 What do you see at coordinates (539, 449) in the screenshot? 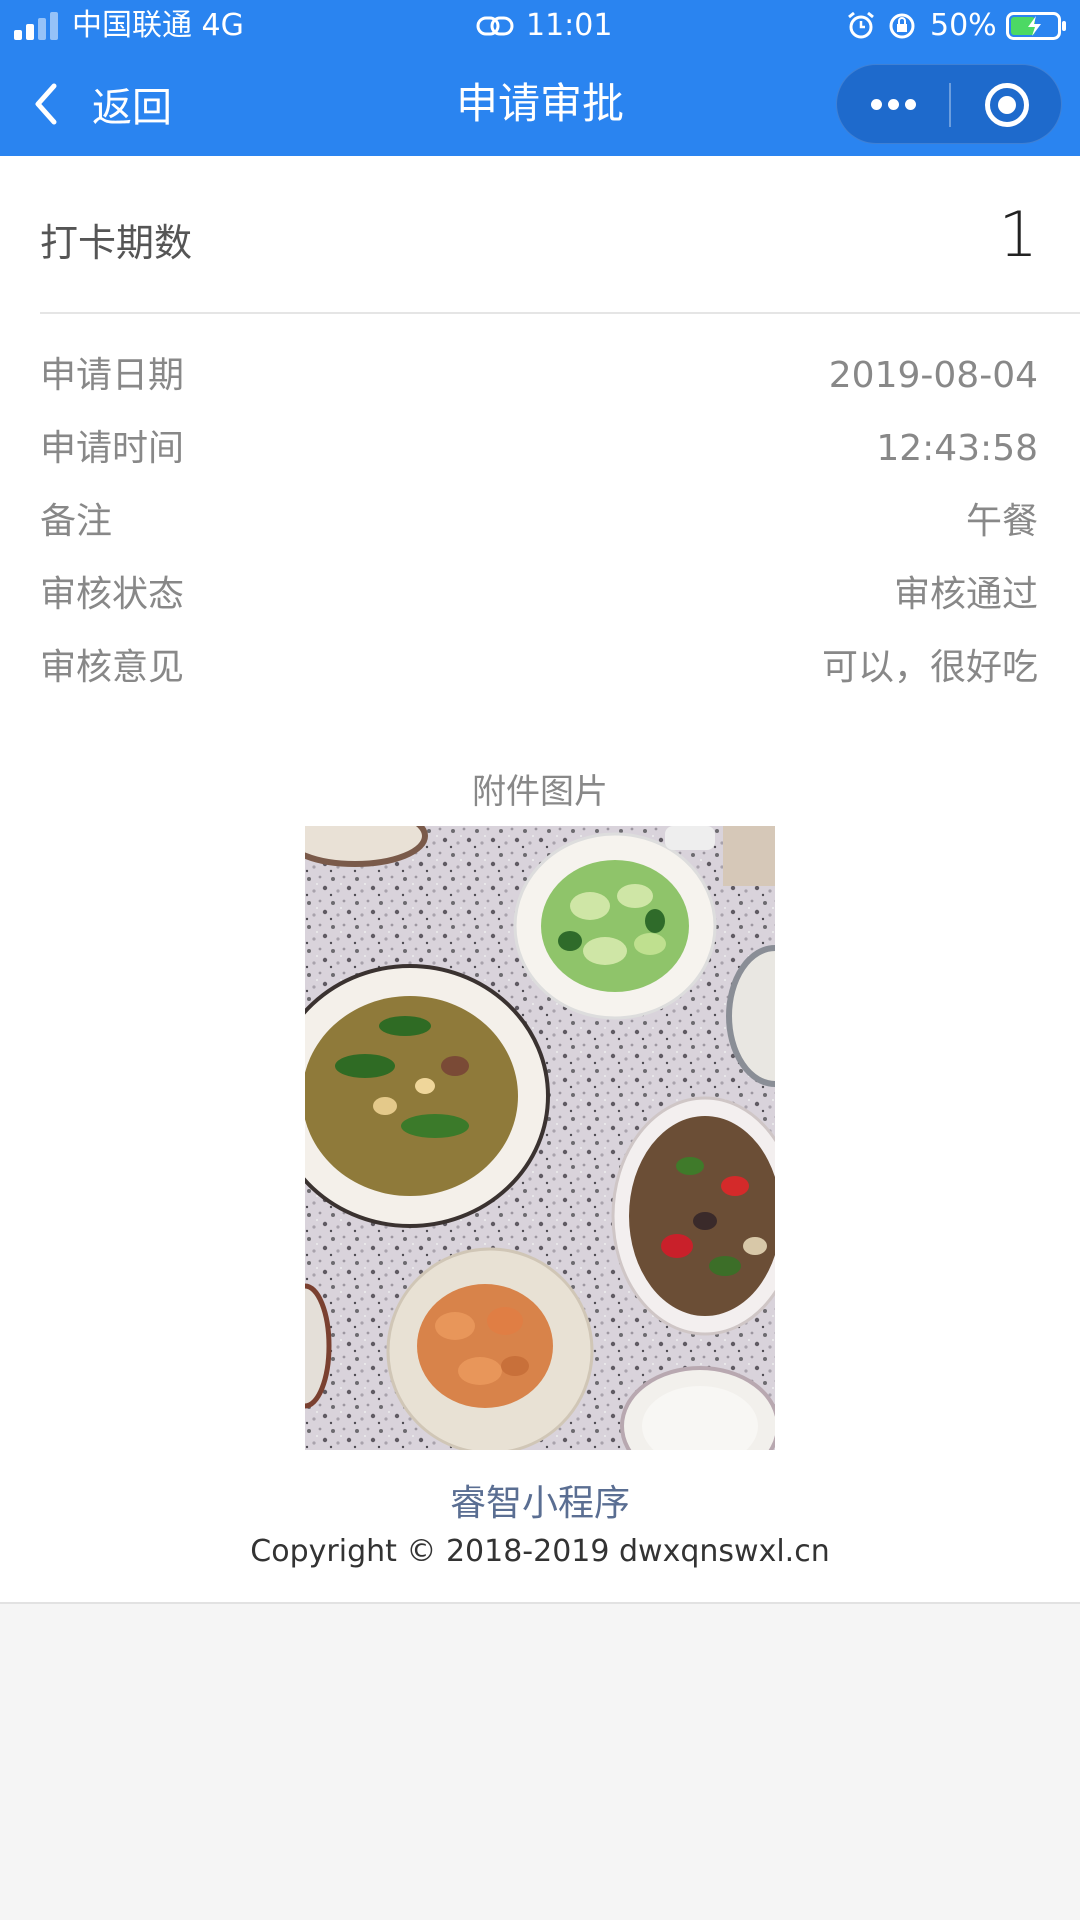
I see `detail-row-apply-time: 申请时间 12:43:58` at bounding box center [539, 449].